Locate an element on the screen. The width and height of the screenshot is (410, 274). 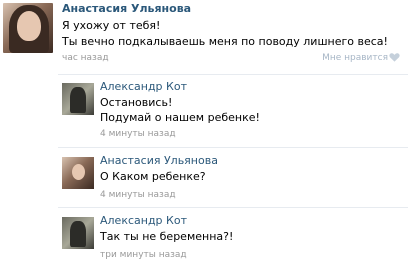
comment-author-name: Анастасия Ульянова is located at coordinates (159, 160).